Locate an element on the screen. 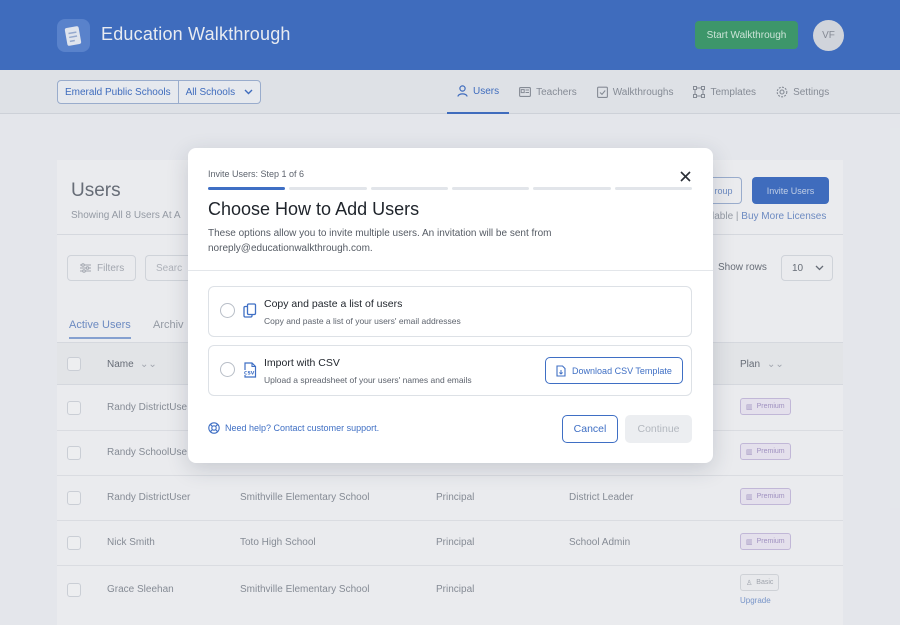 The width and height of the screenshot is (900, 625). modal-title: Choose How to Add Users is located at coordinates (314, 209).